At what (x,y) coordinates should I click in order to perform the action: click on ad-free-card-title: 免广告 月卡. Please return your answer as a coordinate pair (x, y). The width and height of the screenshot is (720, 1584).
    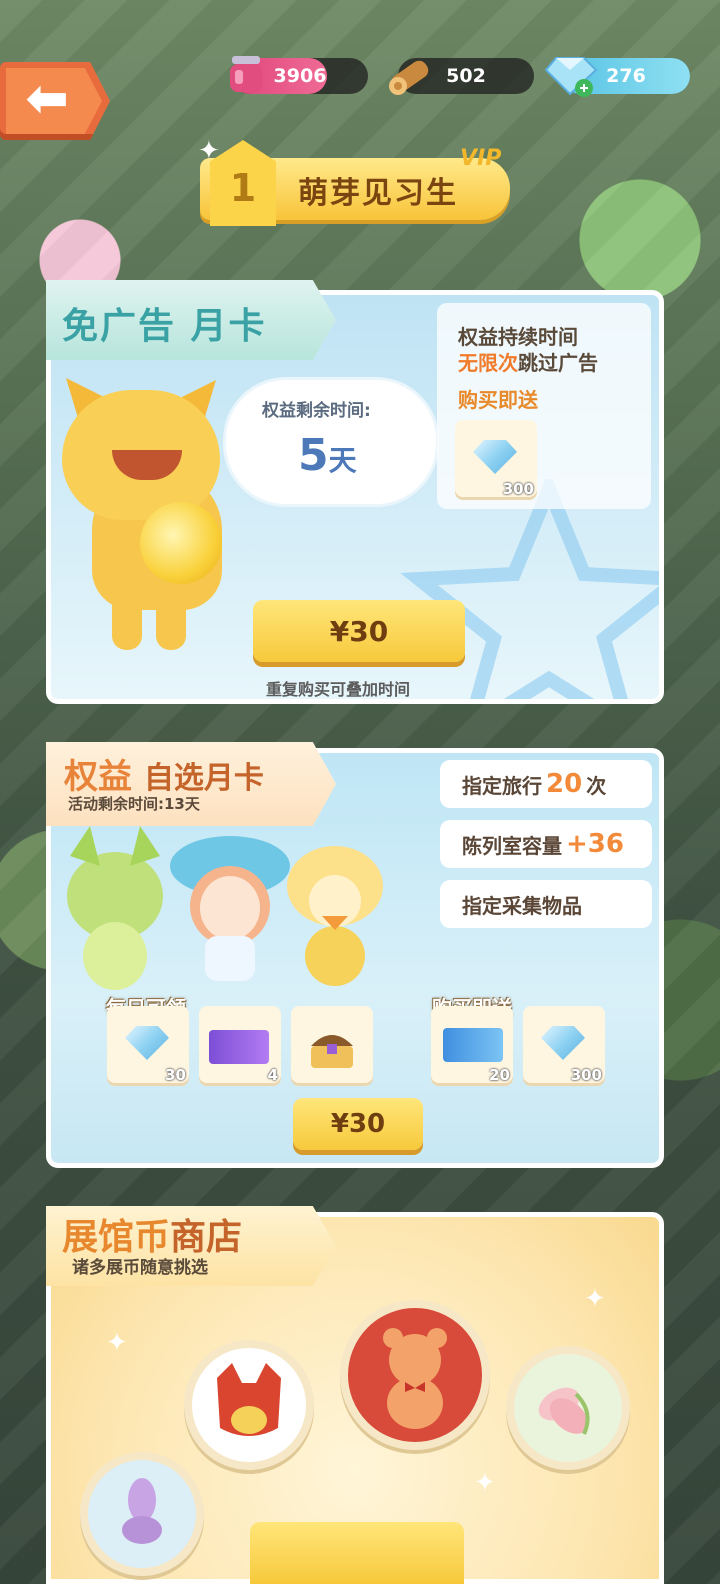
    Looking at the image, I should click on (164, 326).